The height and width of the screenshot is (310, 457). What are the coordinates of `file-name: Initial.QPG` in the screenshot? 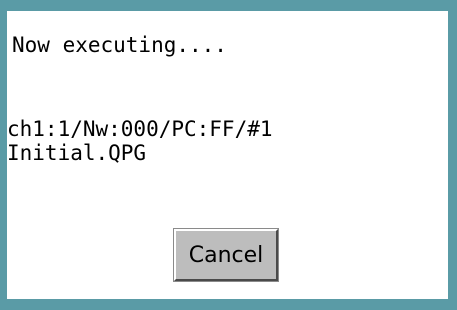 It's located at (77, 153).